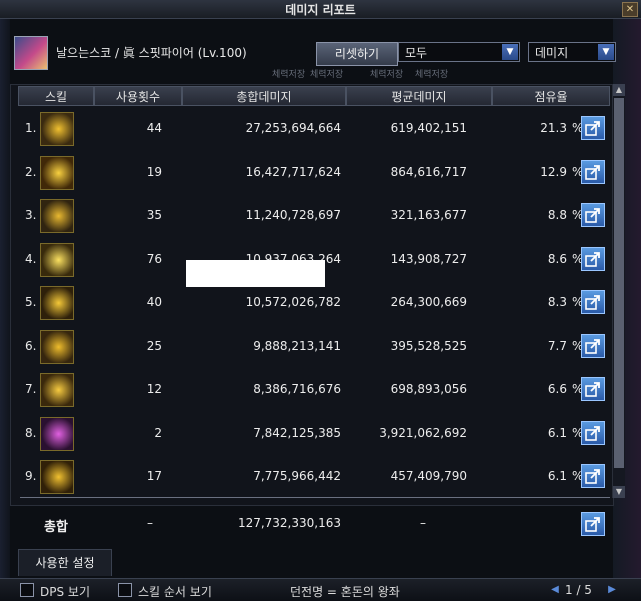 The height and width of the screenshot is (601, 641). I want to click on background-left, so click(5, 309).